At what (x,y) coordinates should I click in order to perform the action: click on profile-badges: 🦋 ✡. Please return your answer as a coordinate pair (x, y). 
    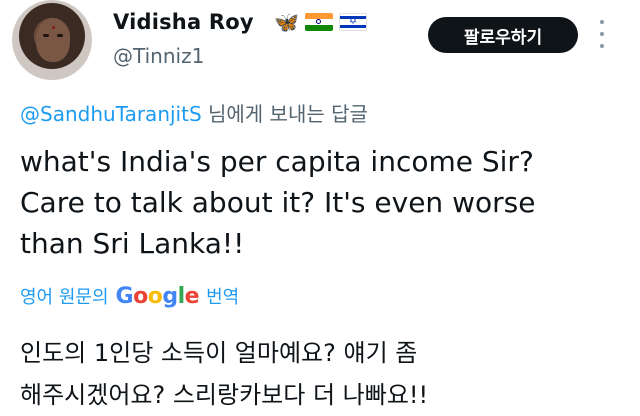
    Looking at the image, I should click on (320, 22).